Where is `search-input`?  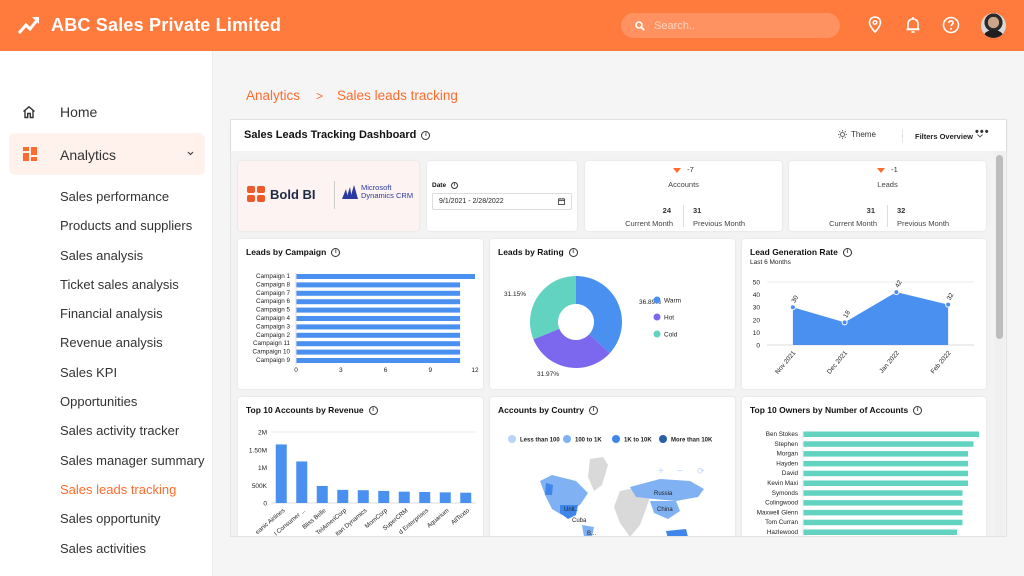 search-input is located at coordinates (739, 25).